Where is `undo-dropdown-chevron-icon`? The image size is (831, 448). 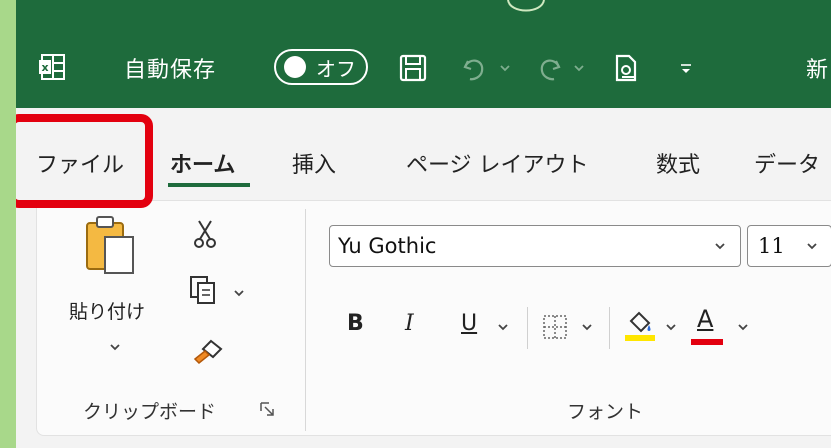 undo-dropdown-chevron-icon is located at coordinates (505, 68).